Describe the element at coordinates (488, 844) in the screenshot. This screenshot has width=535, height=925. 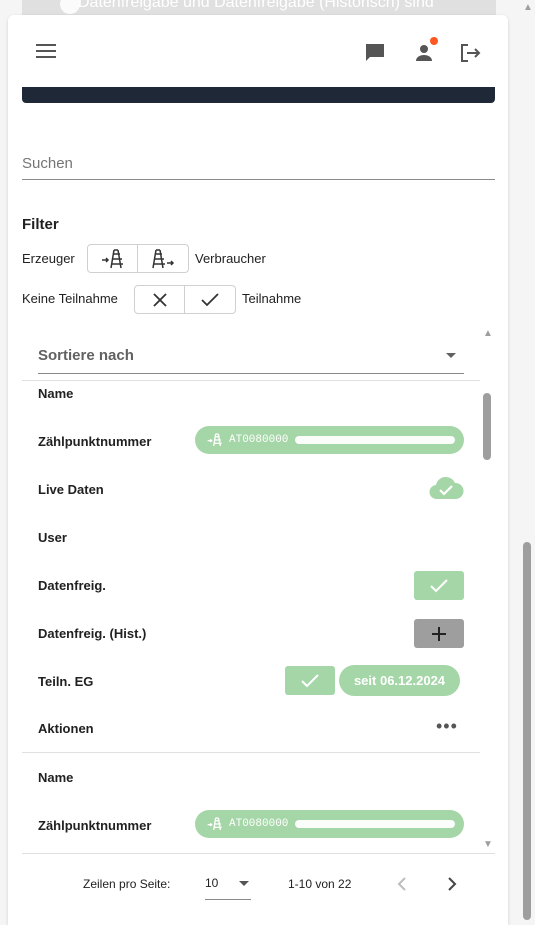
I see `list-scroll-down-icon: ▼` at that location.